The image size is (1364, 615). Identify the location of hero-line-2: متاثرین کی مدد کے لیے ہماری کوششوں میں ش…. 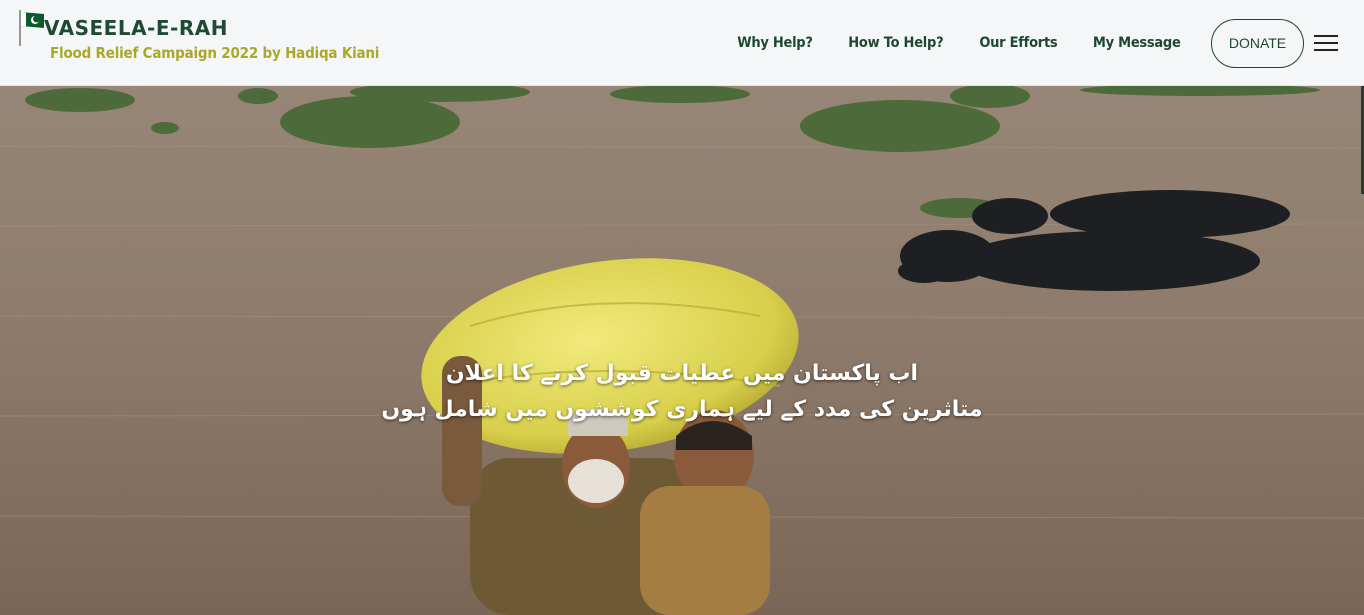
(682, 409).